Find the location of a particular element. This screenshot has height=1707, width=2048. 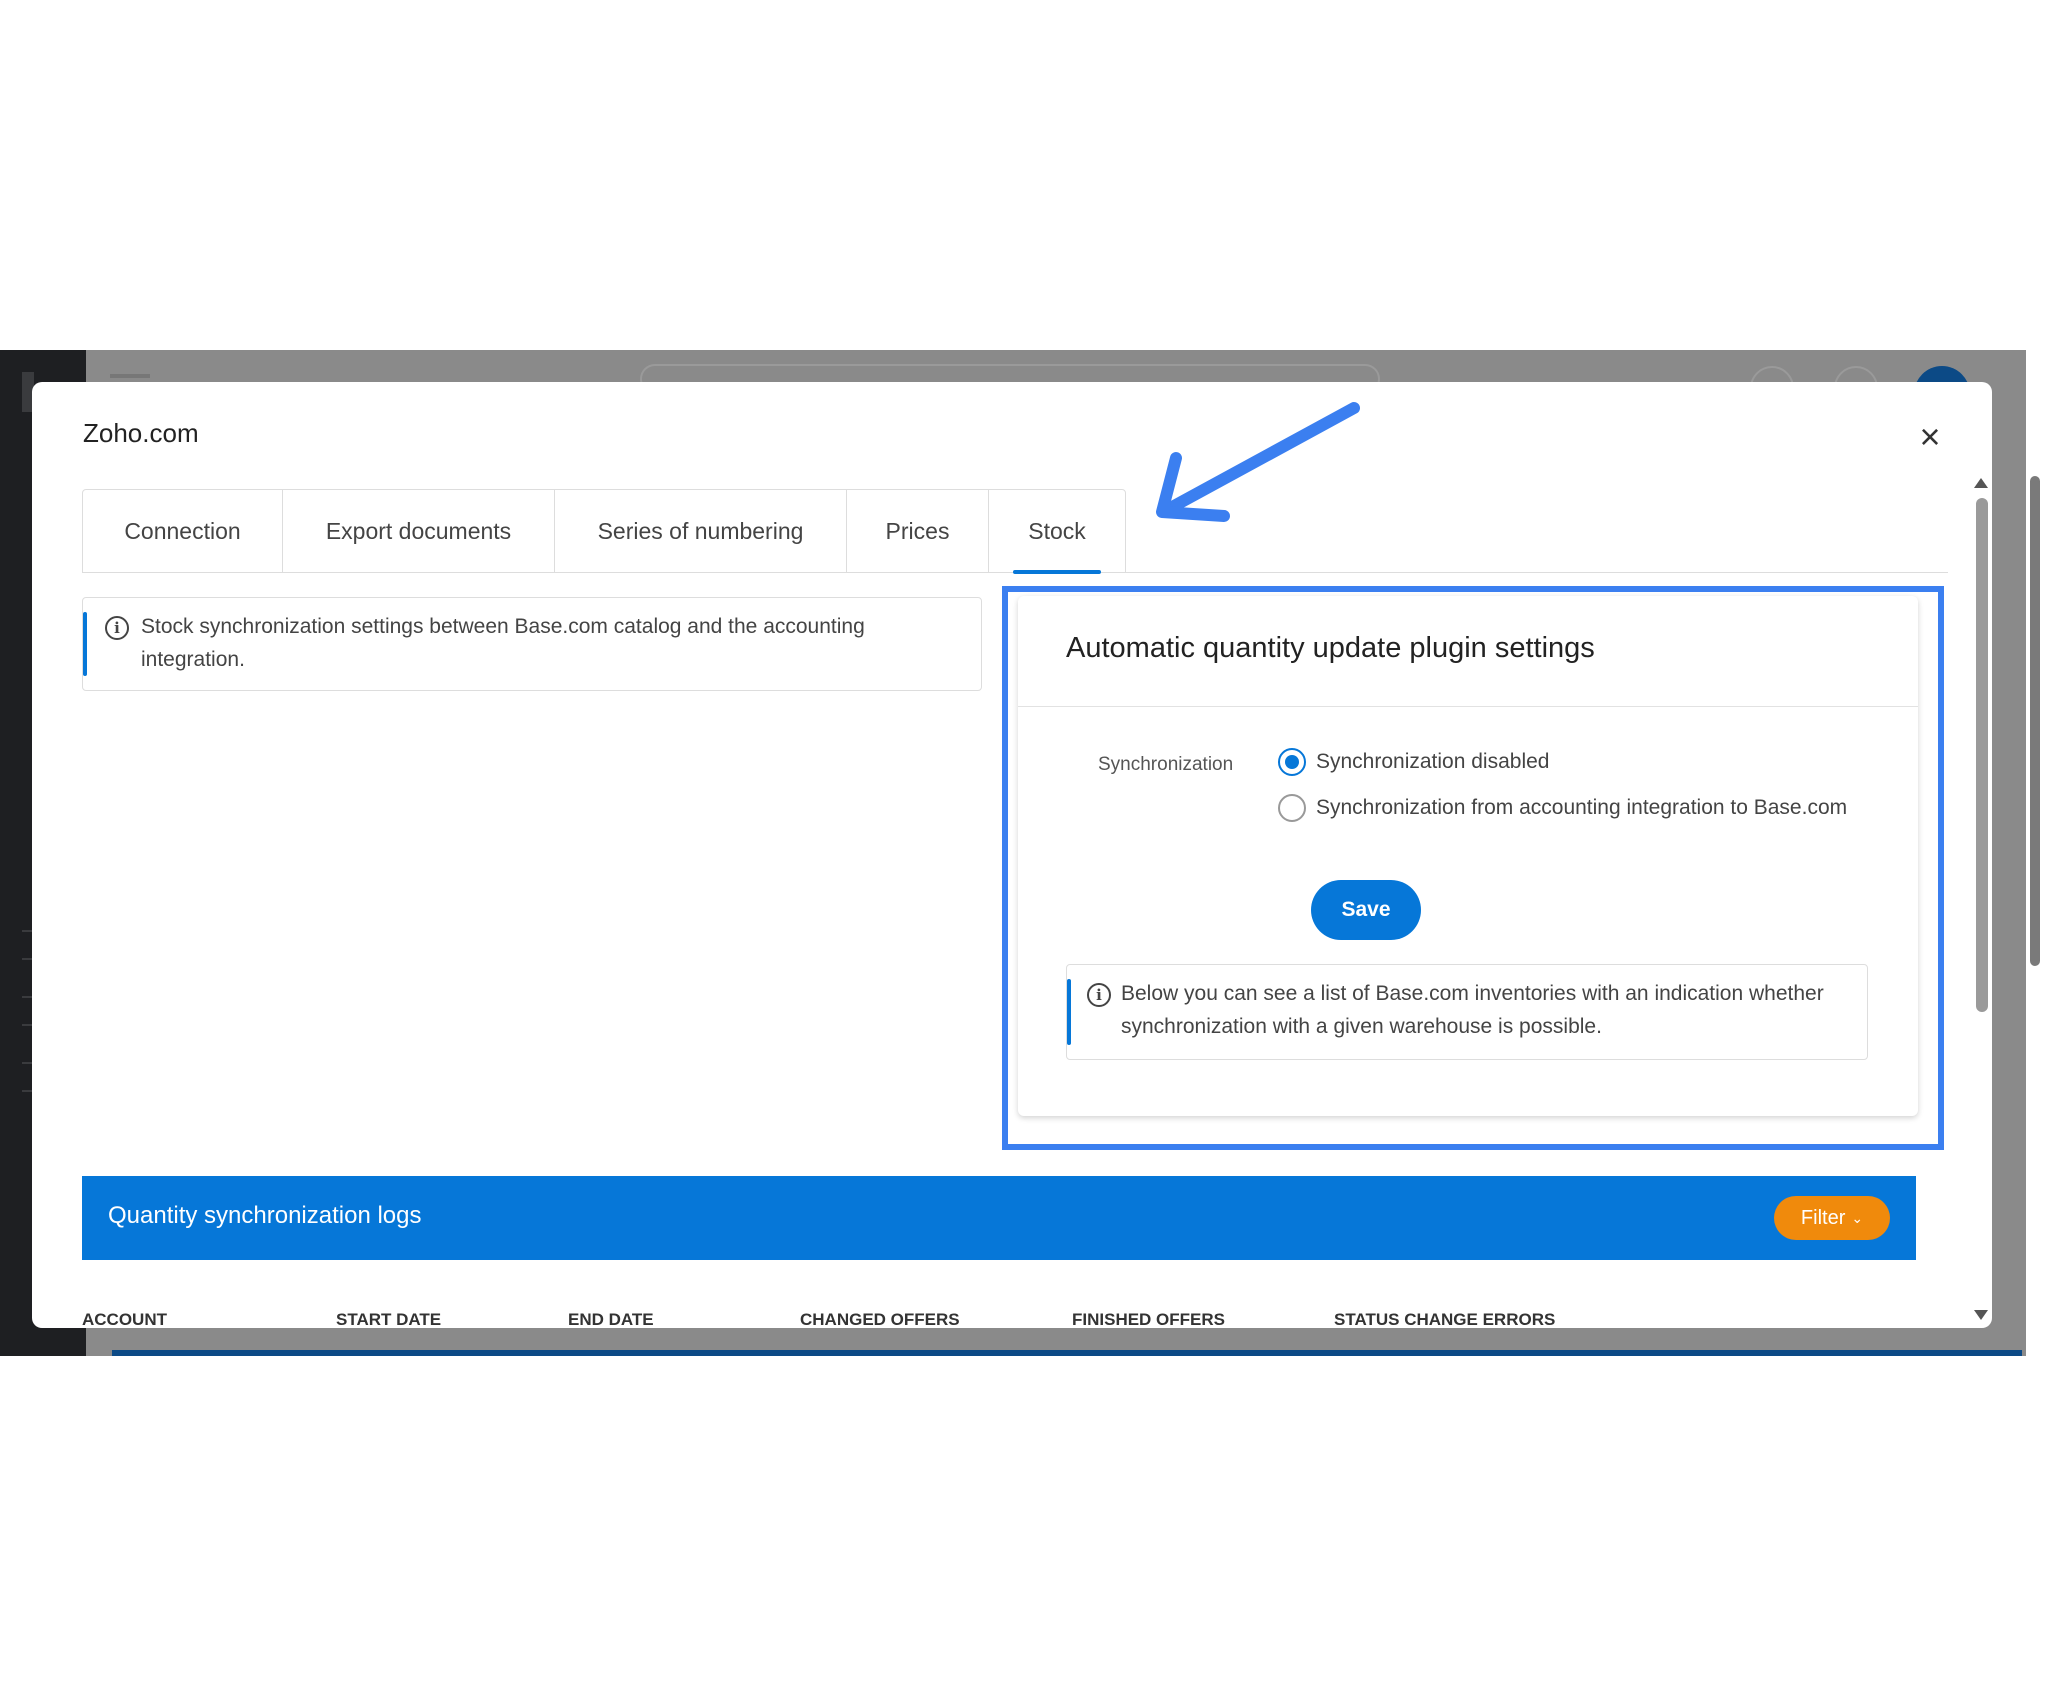

modal-scrollbar-thumb is located at coordinates (1982, 755).